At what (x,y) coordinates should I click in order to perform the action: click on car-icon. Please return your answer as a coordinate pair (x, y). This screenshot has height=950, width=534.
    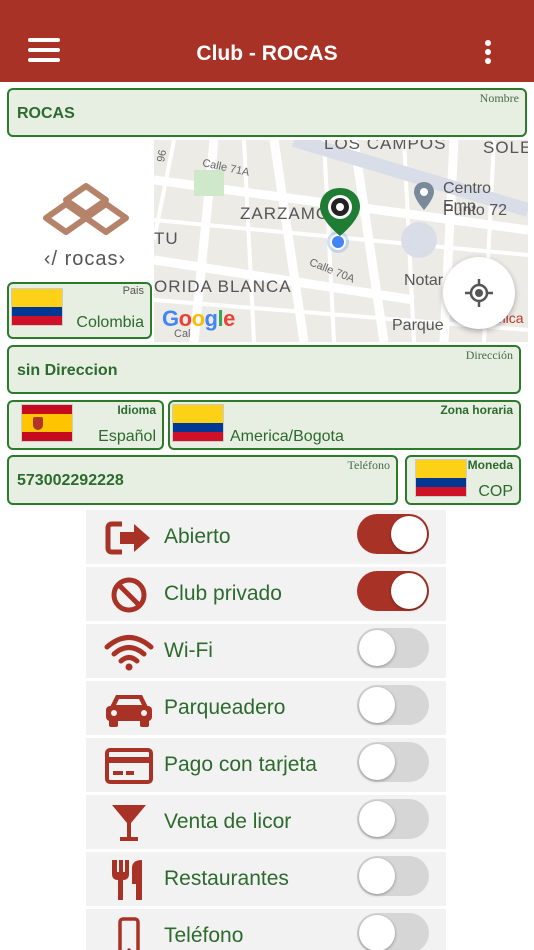
    Looking at the image, I should click on (129, 711).